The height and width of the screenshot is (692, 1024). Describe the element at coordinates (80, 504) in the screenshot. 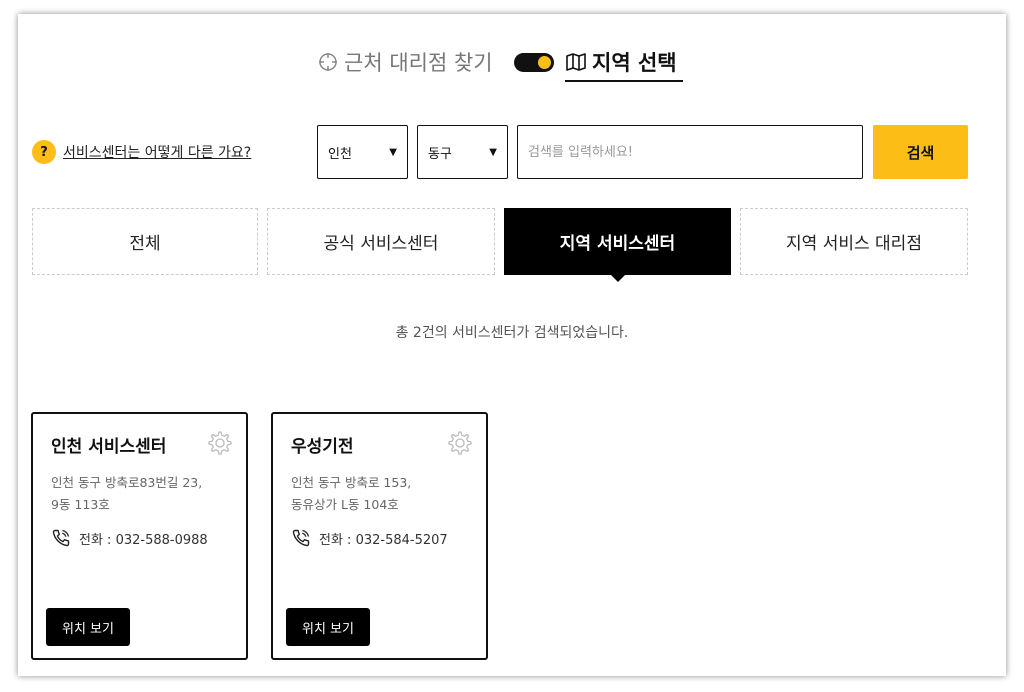

I see `address-line-2: 9동 113호` at that location.